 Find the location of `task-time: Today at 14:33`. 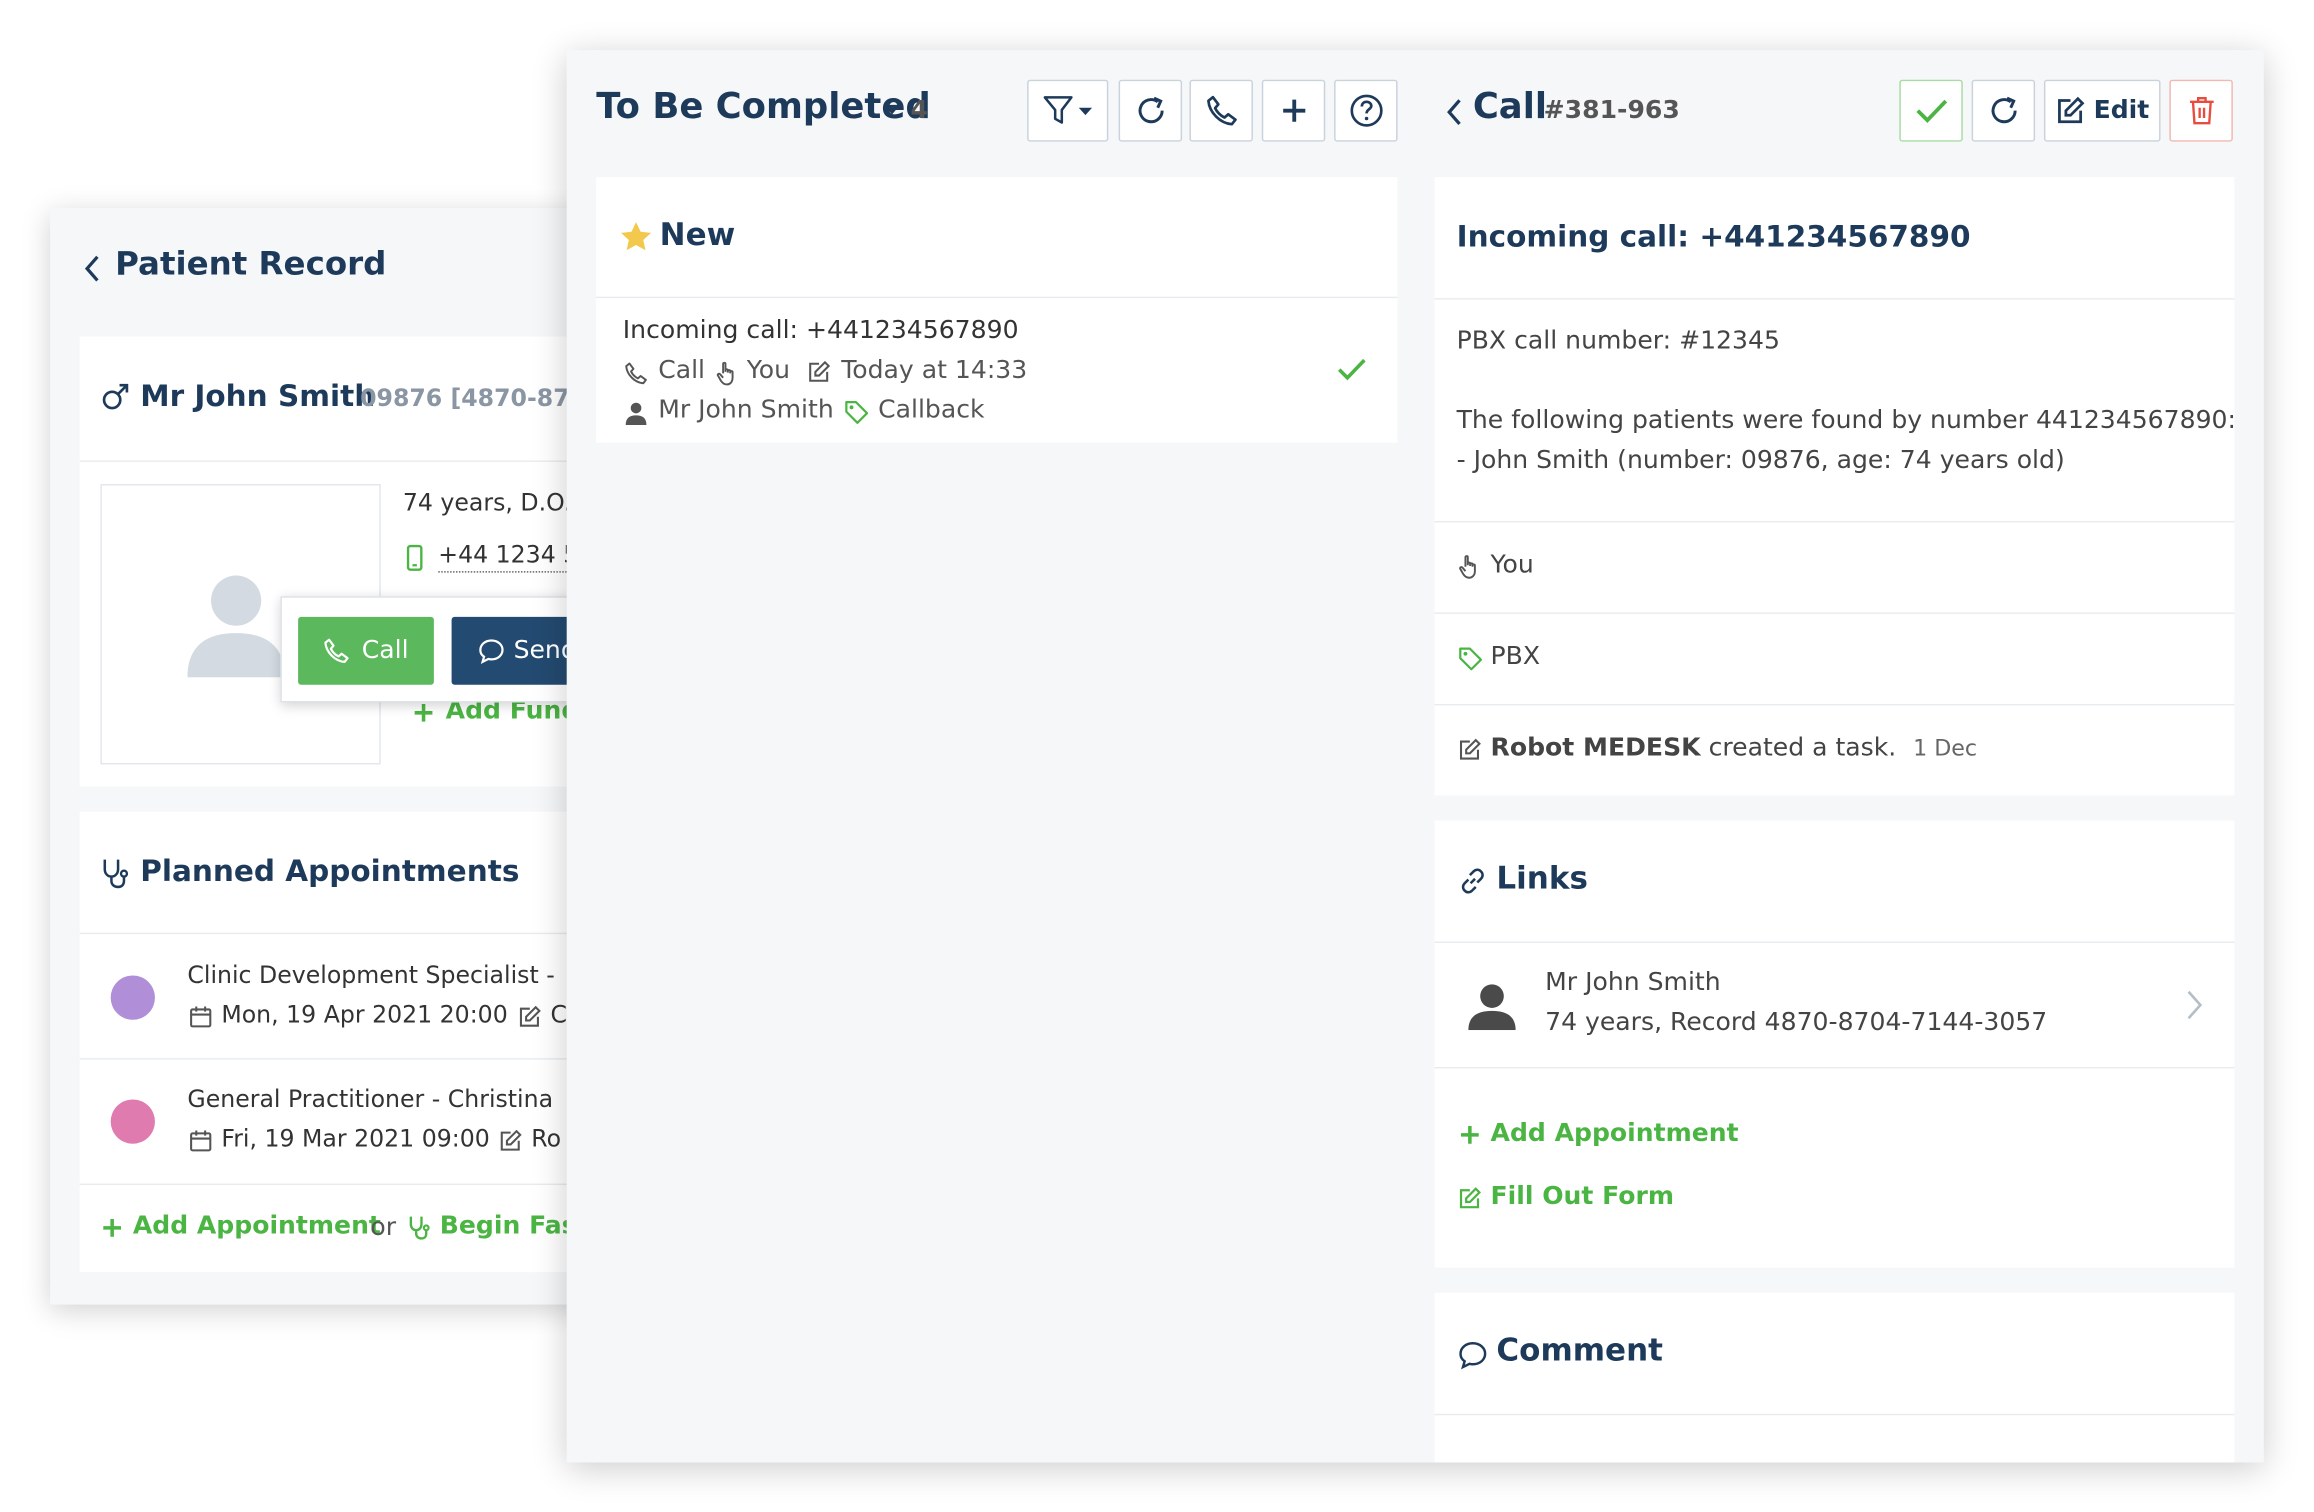

task-time: Today at 14:33 is located at coordinates (934, 370).